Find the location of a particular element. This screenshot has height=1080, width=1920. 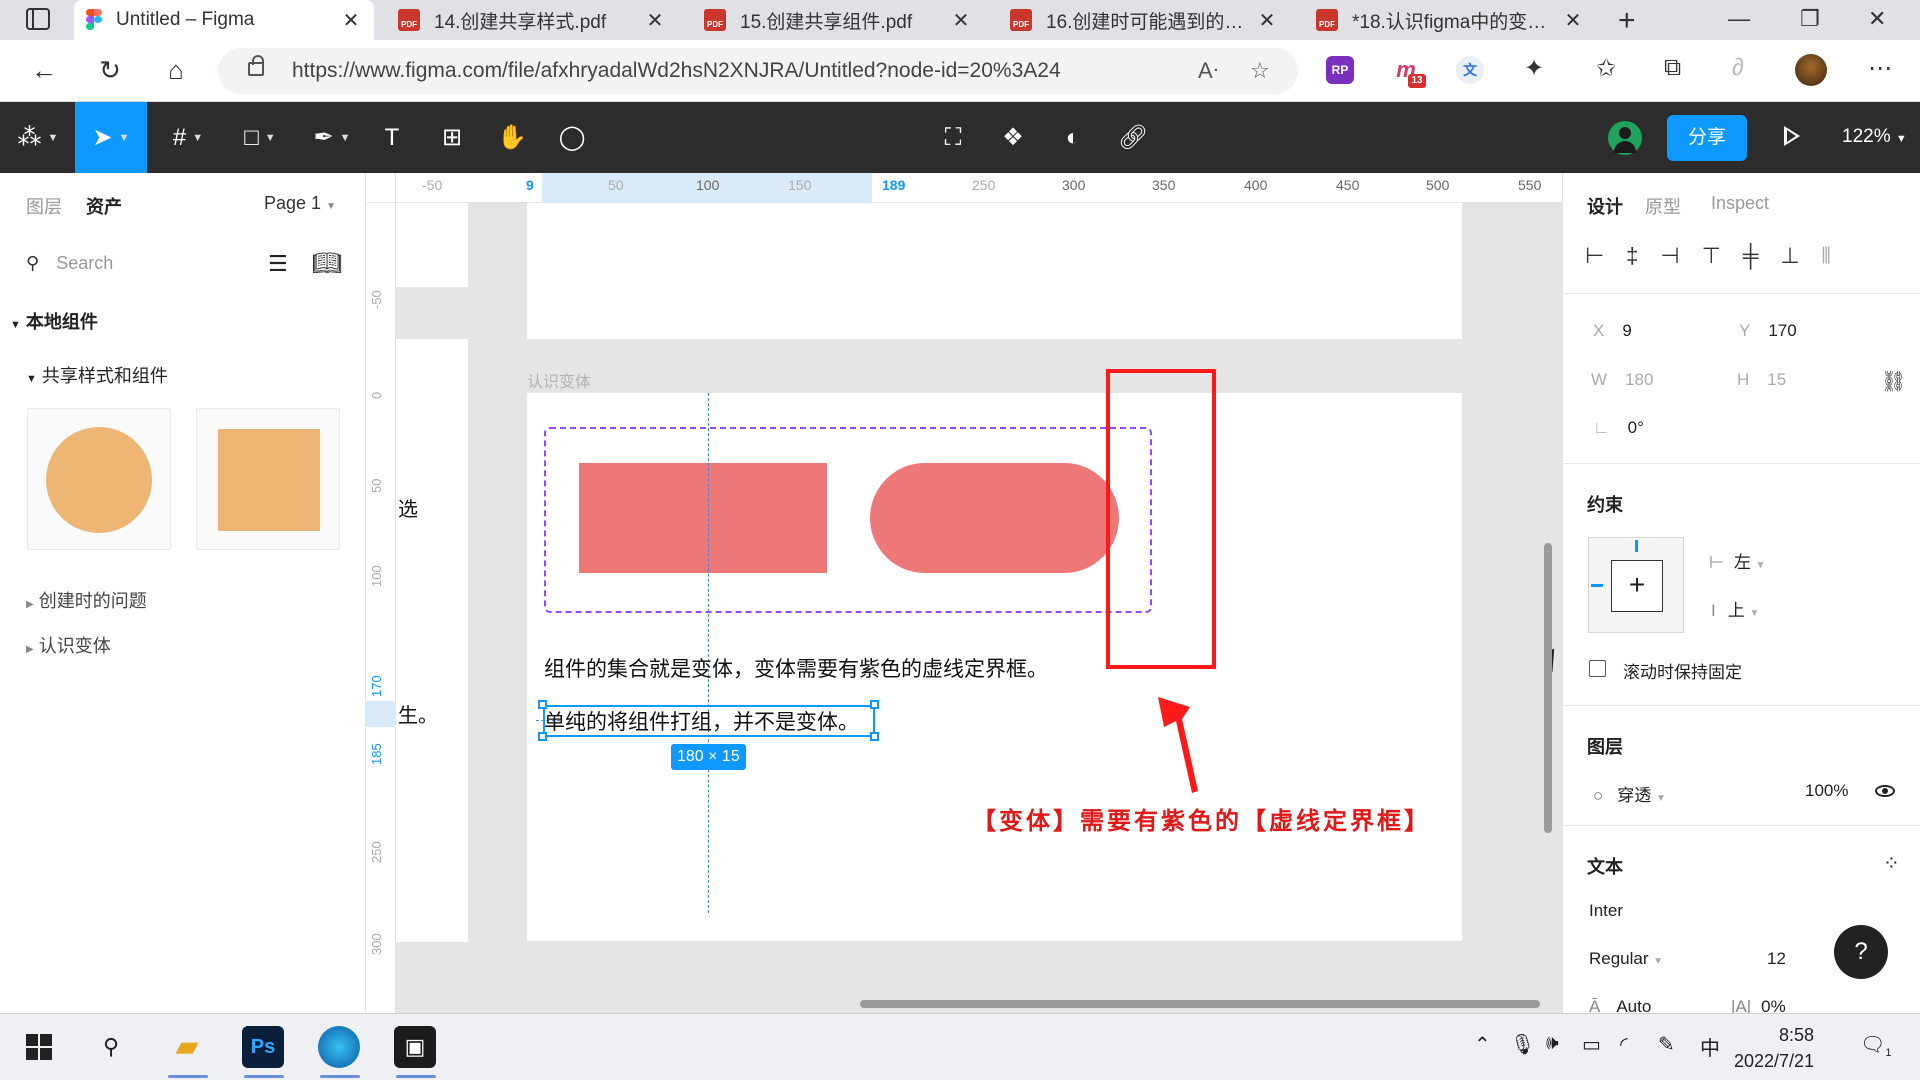

hand-tool-button: ✋ is located at coordinates (512, 137).